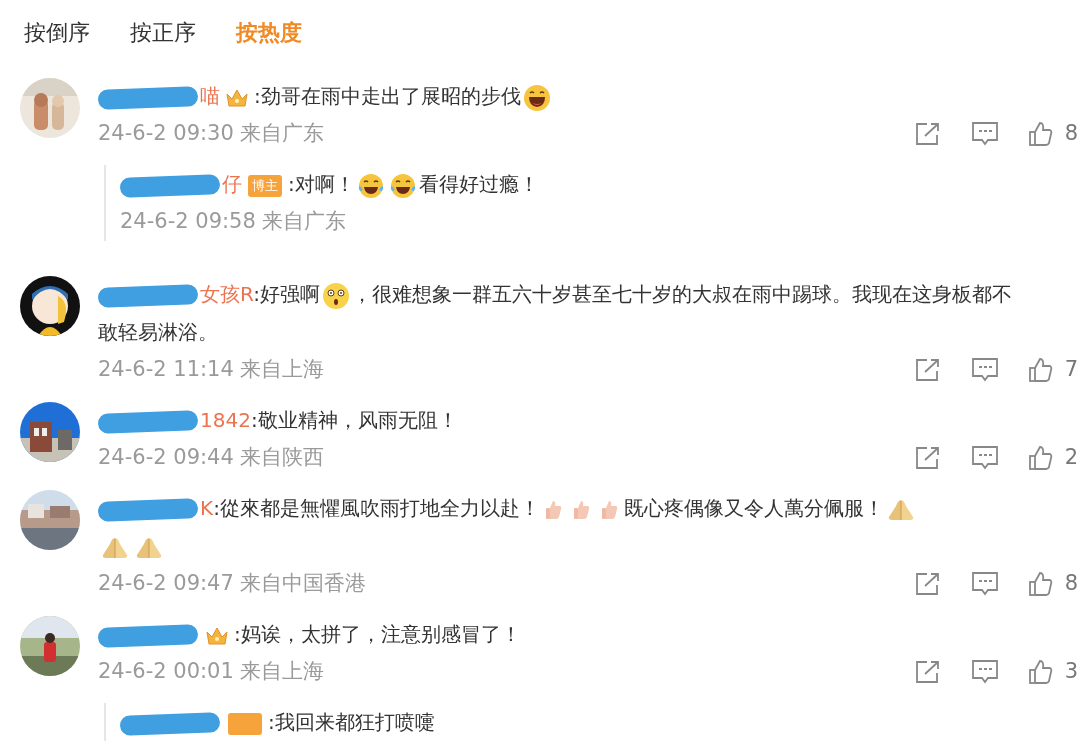  Describe the element at coordinates (336, 295) in the screenshot. I see `shocked-emoji-icon` at that location.